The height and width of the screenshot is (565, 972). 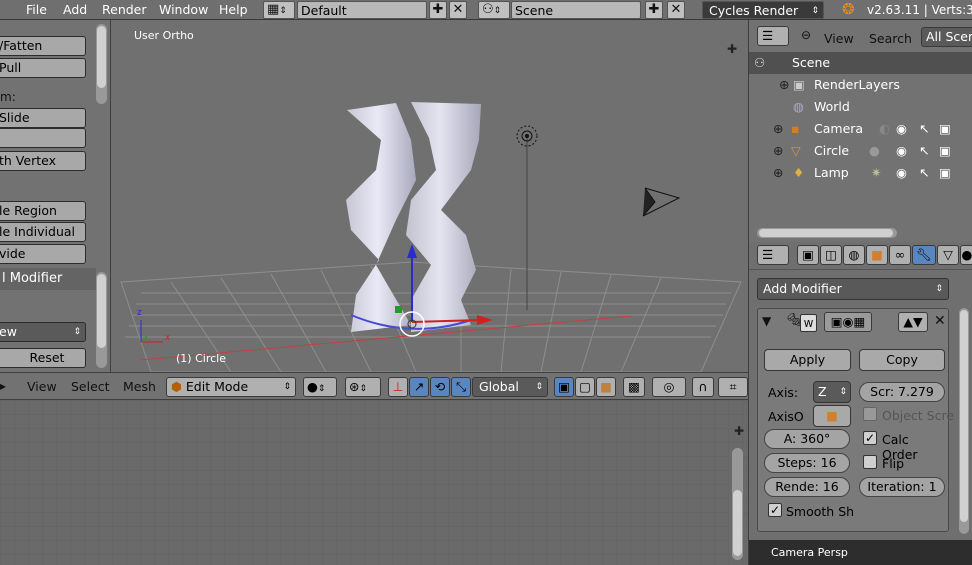 I want to click on menu-select: Select, so click(x=90, y=386).